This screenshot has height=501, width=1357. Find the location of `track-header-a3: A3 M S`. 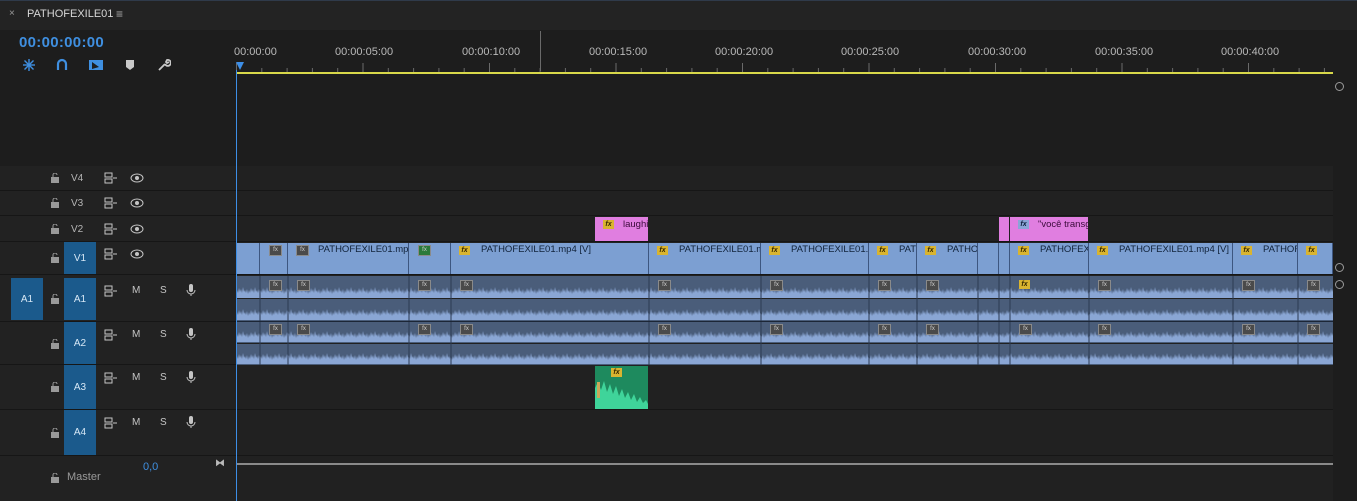

track-header-a3: A3 M S is located at coordinates (118, 387).